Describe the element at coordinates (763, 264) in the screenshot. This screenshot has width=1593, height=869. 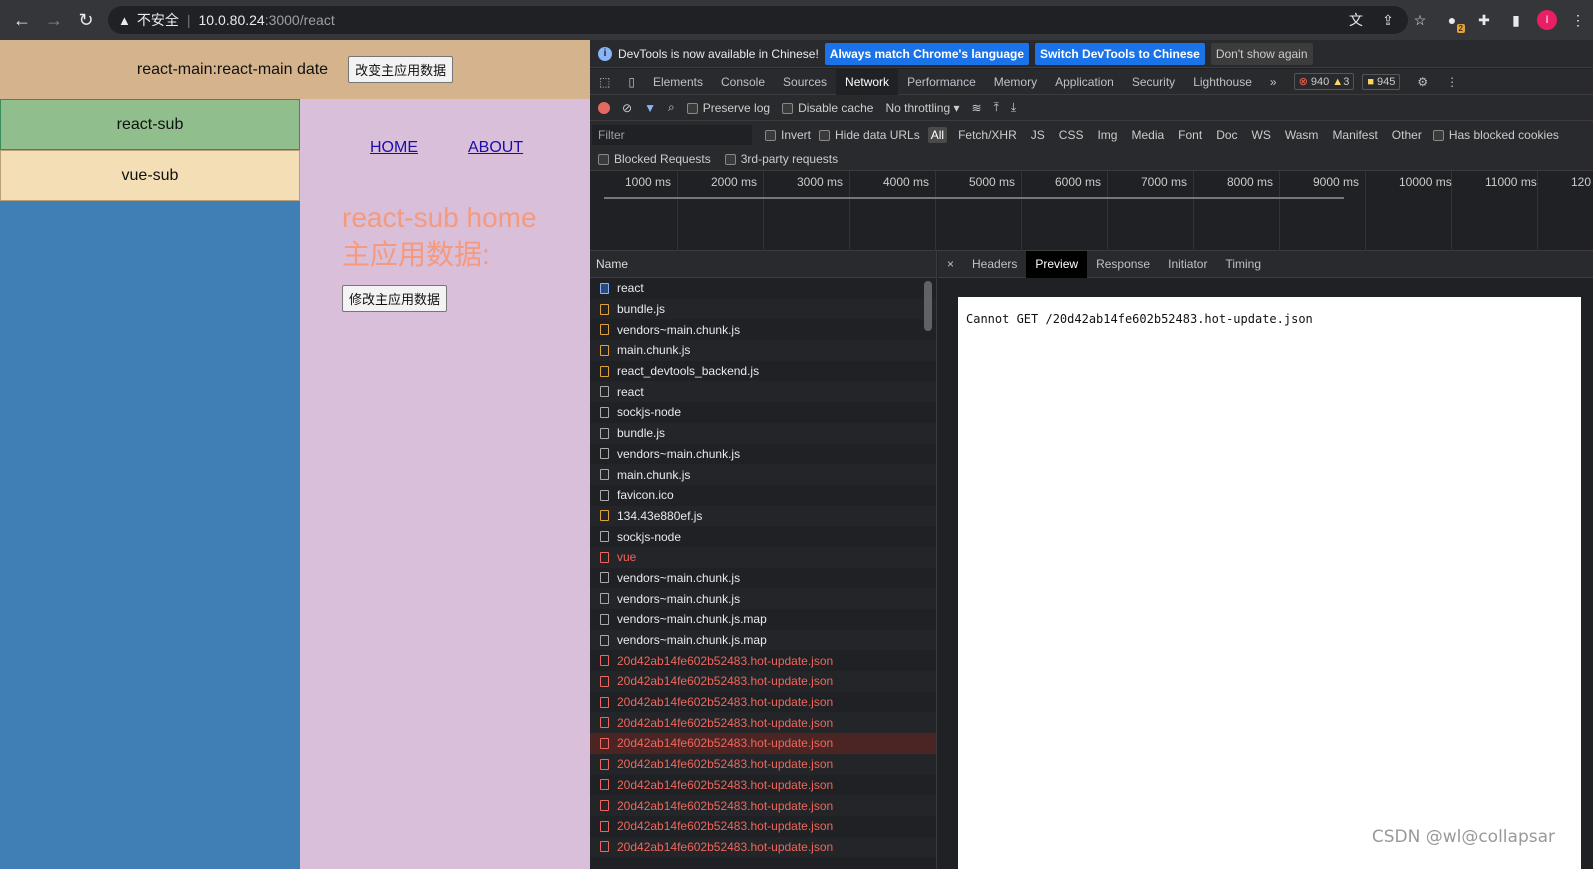
I see `name-column-header: Name` at that location.